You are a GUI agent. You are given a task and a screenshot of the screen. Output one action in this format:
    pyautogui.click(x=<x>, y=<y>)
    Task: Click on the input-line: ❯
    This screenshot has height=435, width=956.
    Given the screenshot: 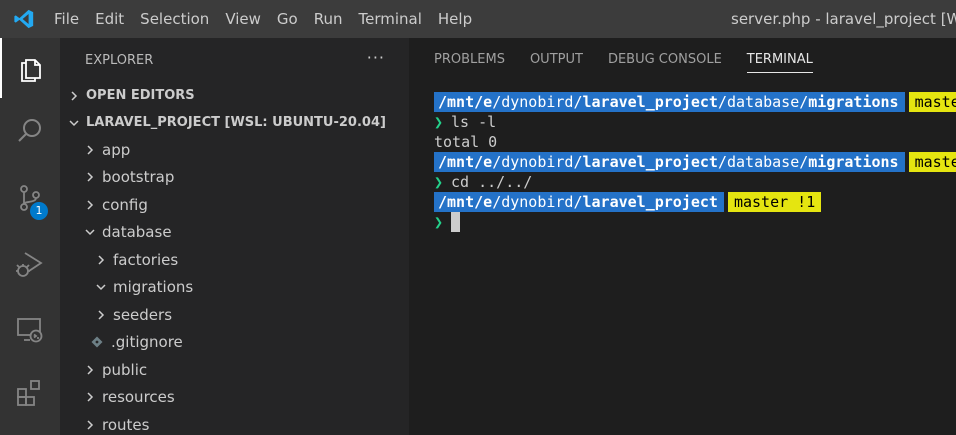 What is the action you would take?
    pyautogui.click(x=695, y=222)
    